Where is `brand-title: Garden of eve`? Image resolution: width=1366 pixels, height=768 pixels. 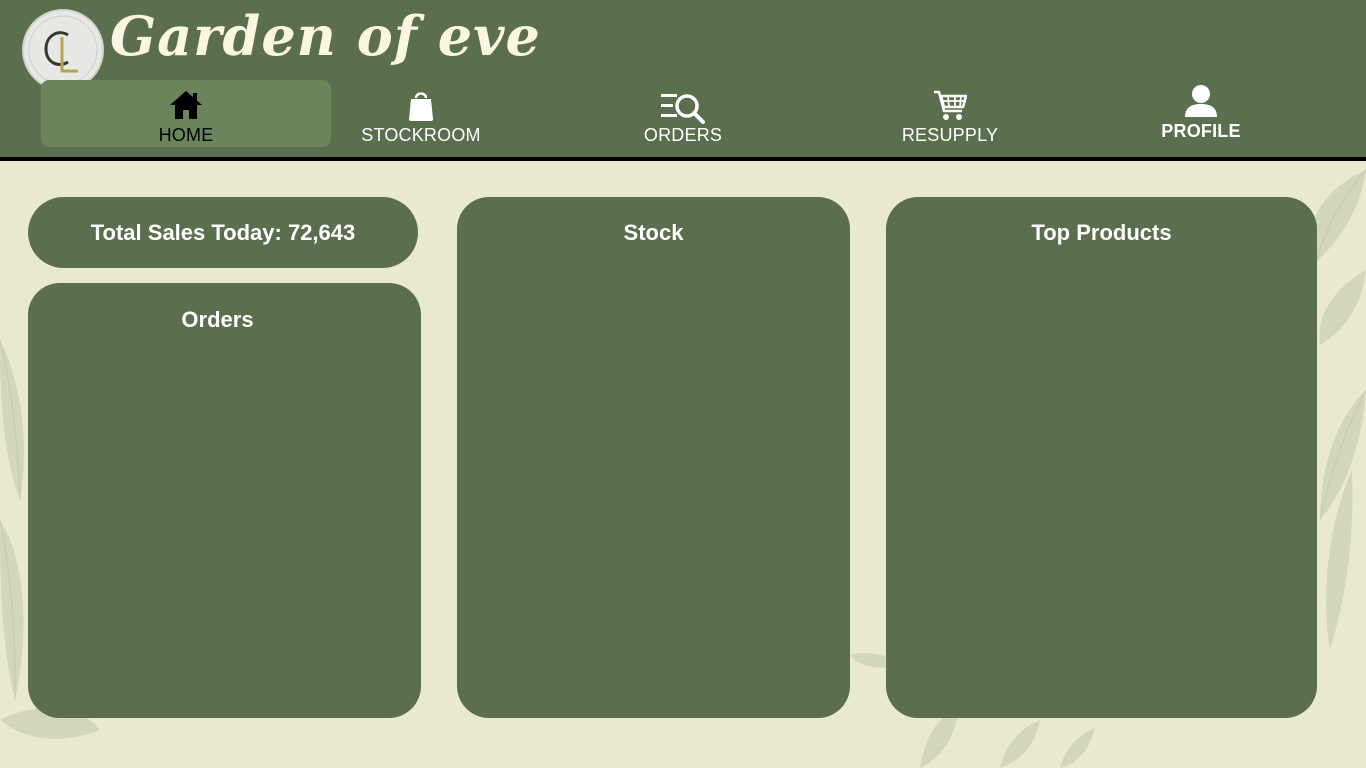 brand-title: Garden of eve is located at coordinates (325, 36).